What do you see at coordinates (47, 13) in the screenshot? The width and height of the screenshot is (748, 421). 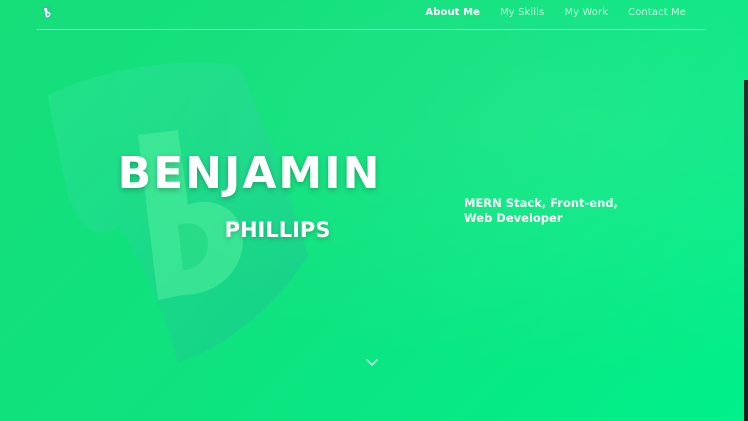 I see `b-logo-icon` at bounding box center [47, 13].